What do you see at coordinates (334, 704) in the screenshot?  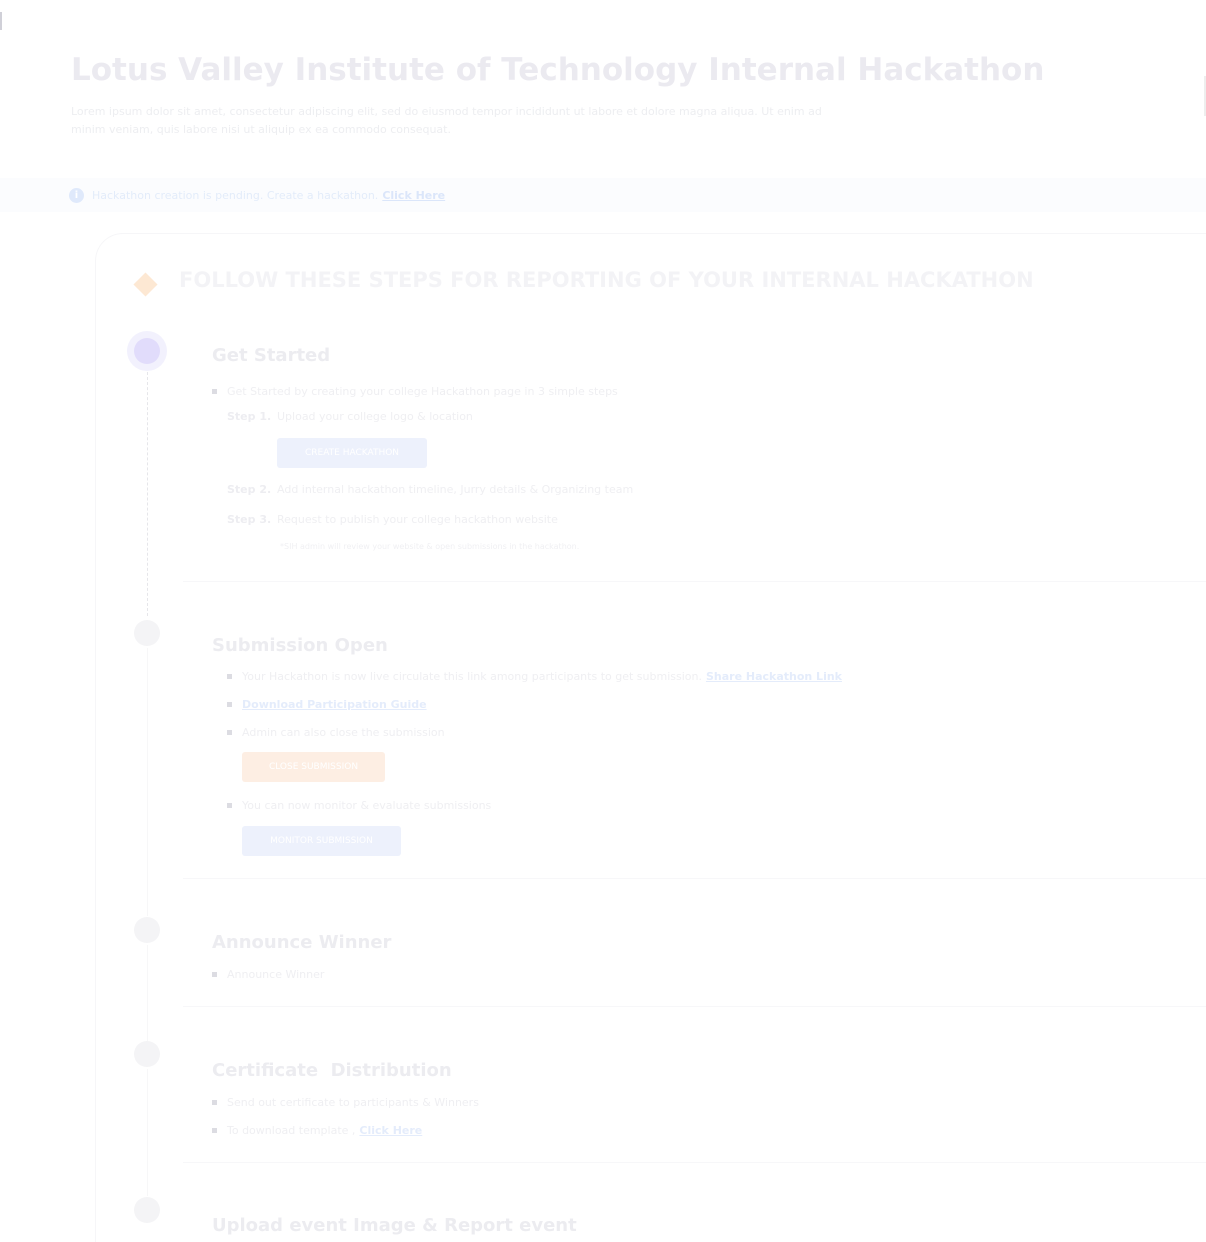 I see `download-guide-link: Download Participation Guide` at bounding box center [334, 704].